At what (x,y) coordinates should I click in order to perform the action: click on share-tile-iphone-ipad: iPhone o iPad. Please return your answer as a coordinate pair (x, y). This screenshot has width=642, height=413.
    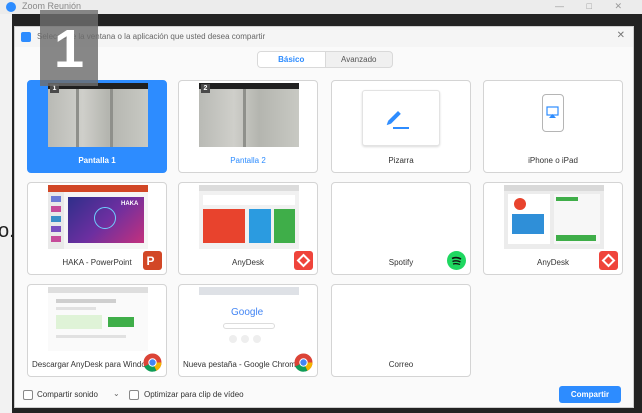
    Looking at the image, I should click on (553, 126).